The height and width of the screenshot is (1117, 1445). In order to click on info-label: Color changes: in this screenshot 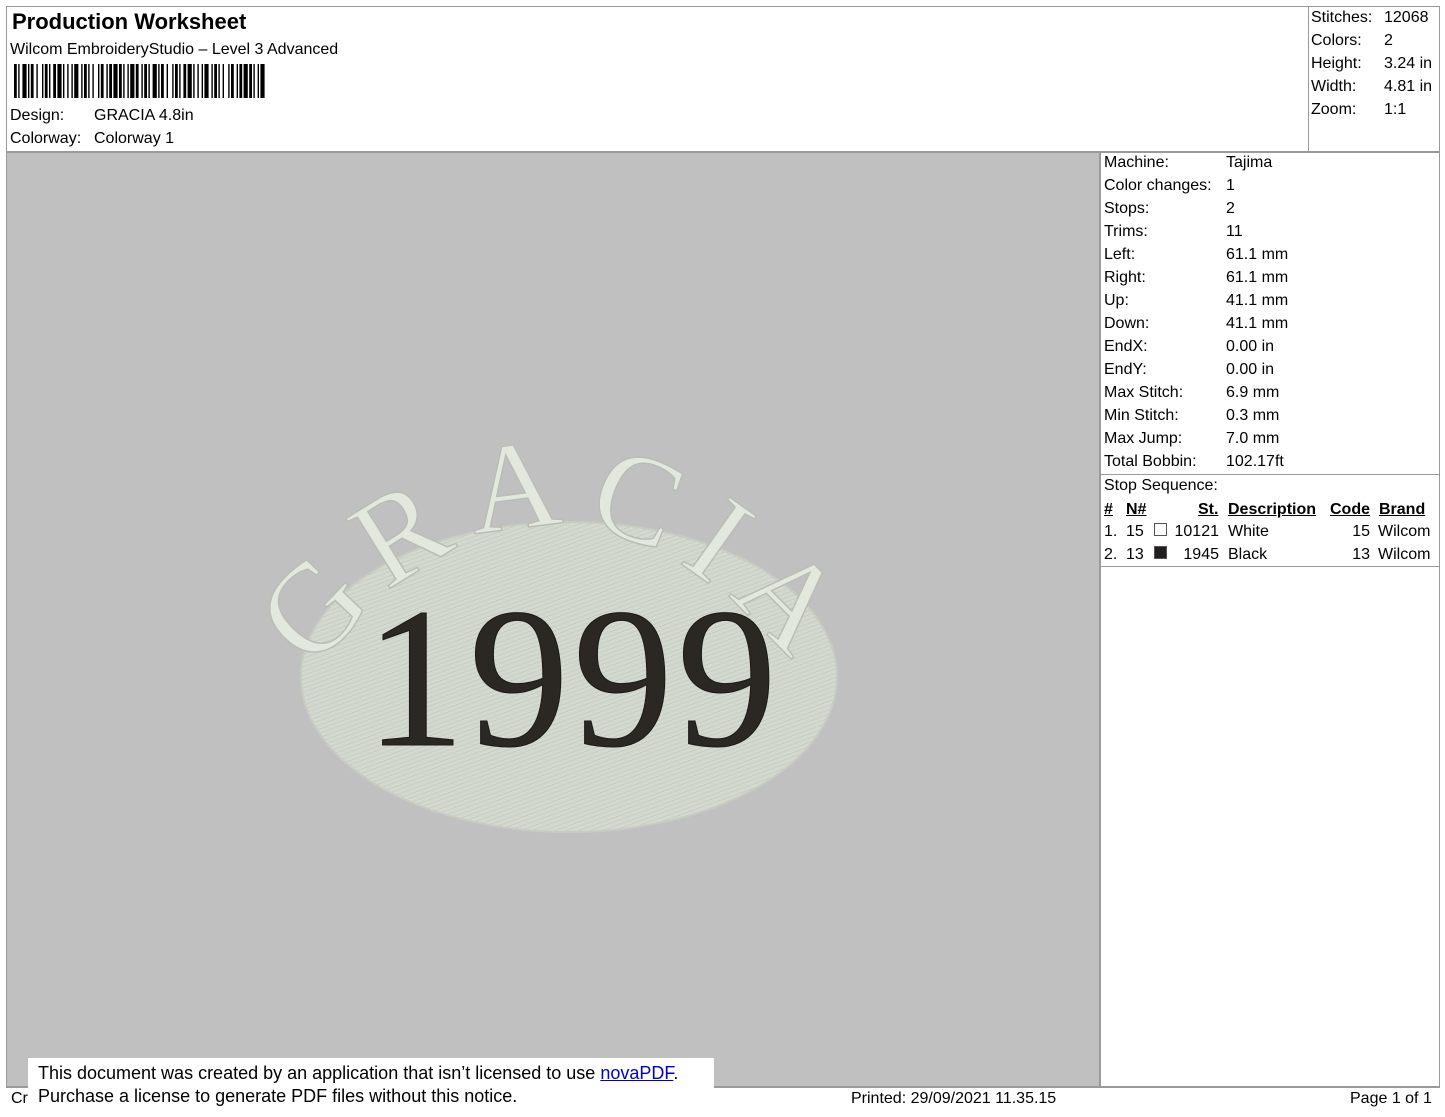, I will do `click(1158, 185)`.